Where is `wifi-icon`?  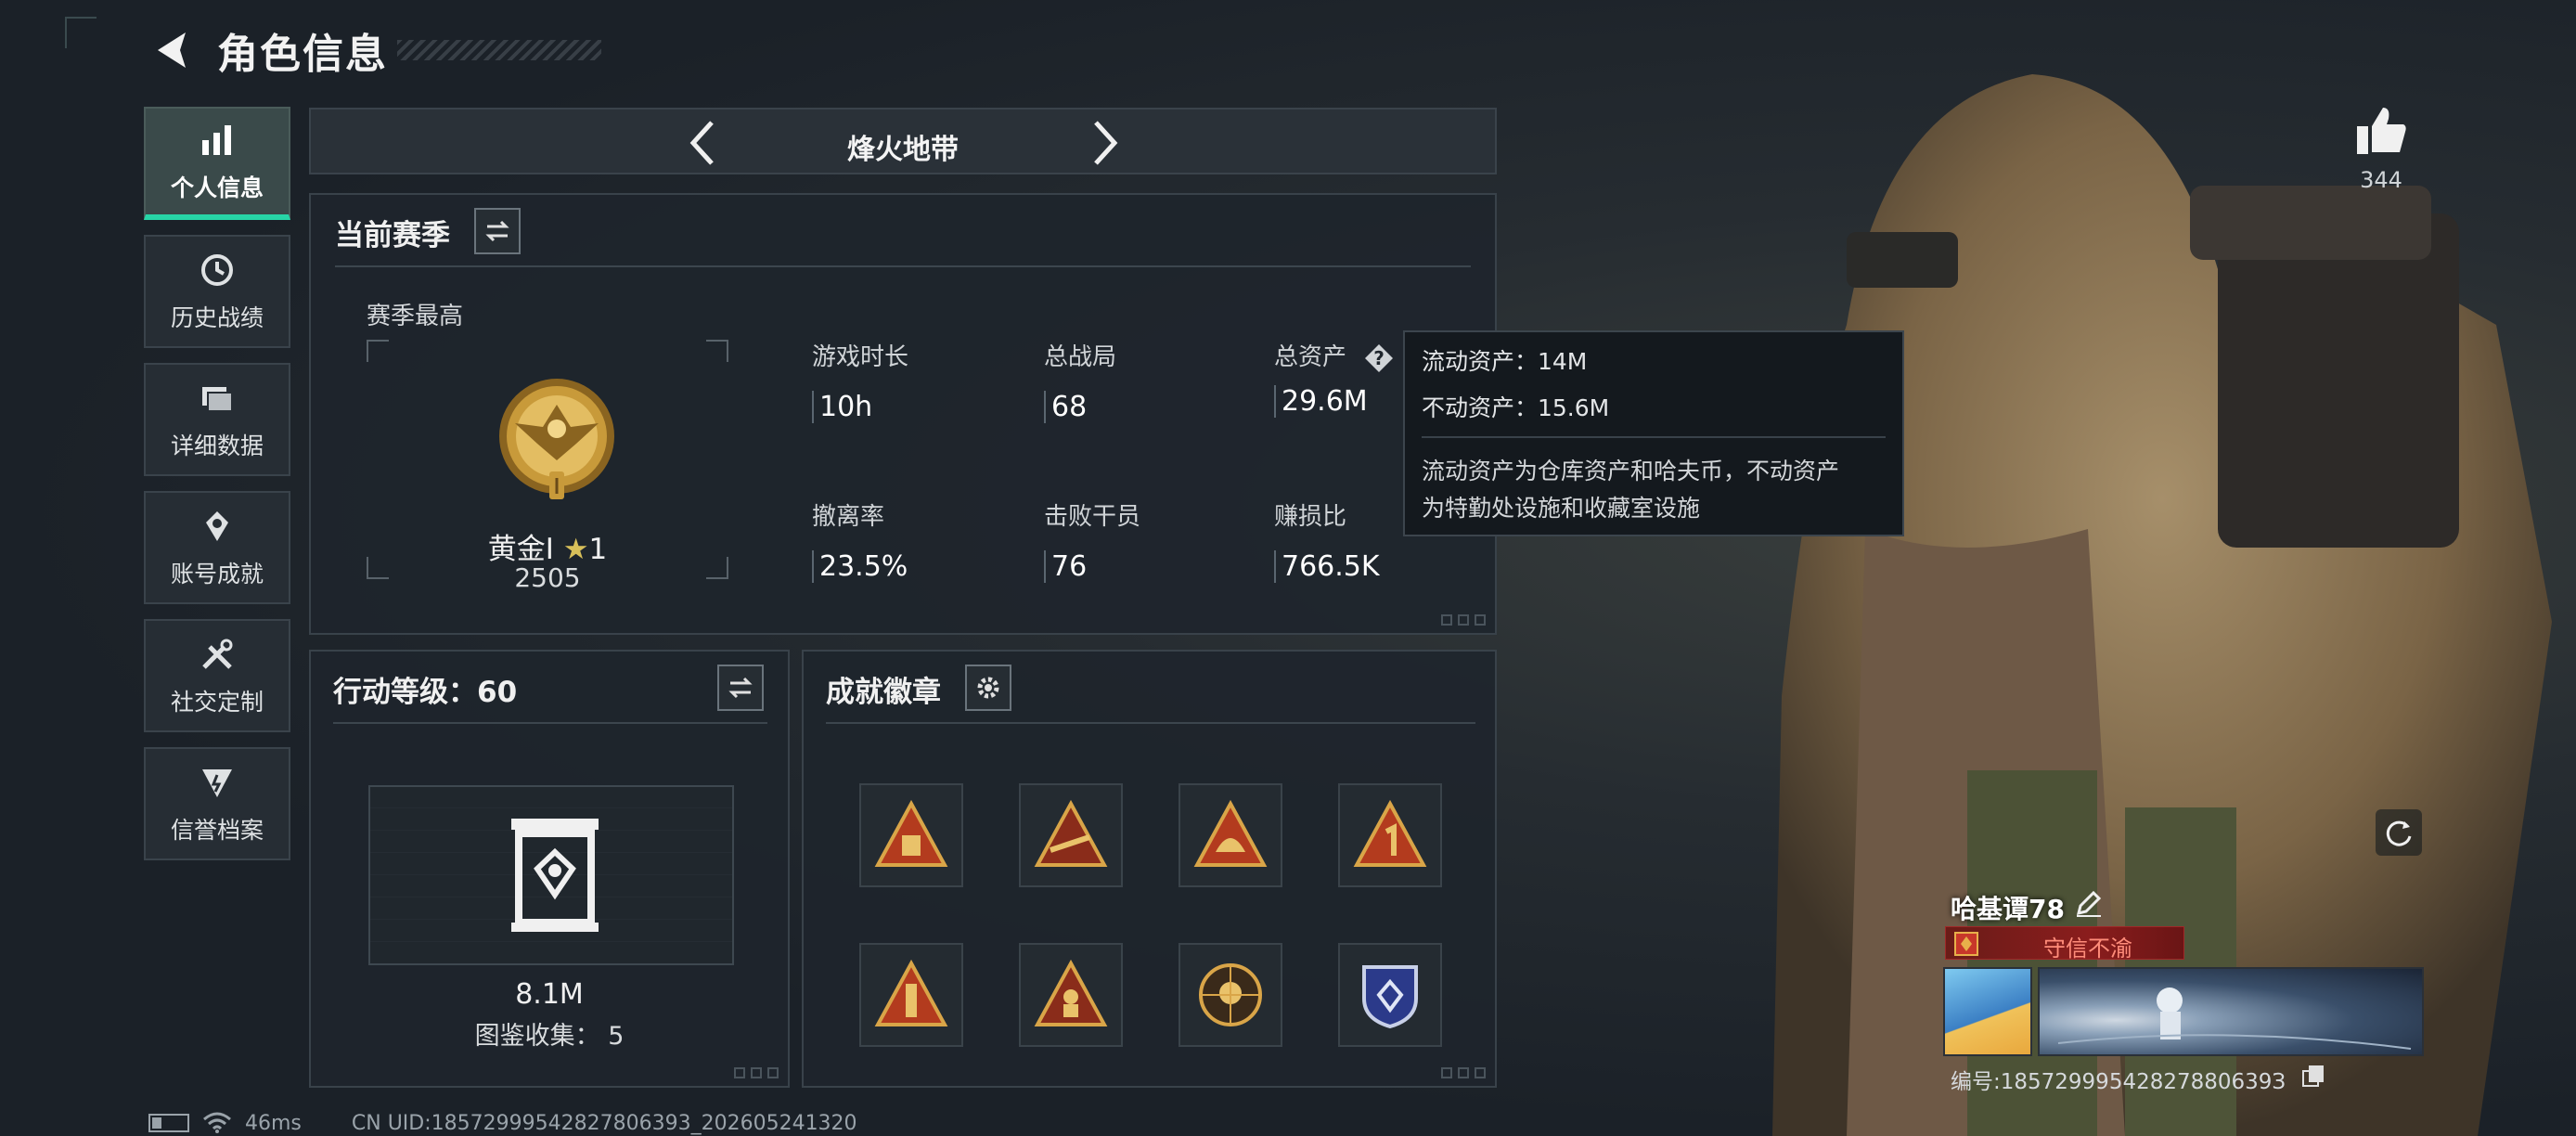 wifi-icon is located at coordinates (217, 1122).